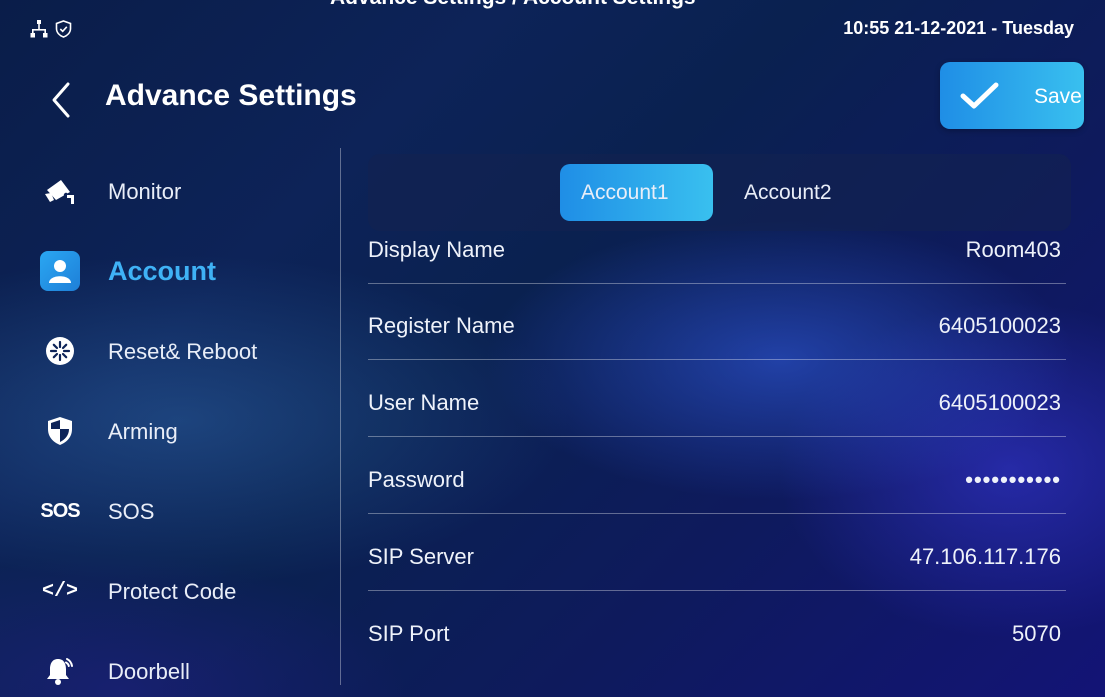 The image size is (1105, 697). What do you see at coordinates (143, 431) in the screenshot?
I see `sidebar-item-label: Arming` at bounding box center [143, 431].